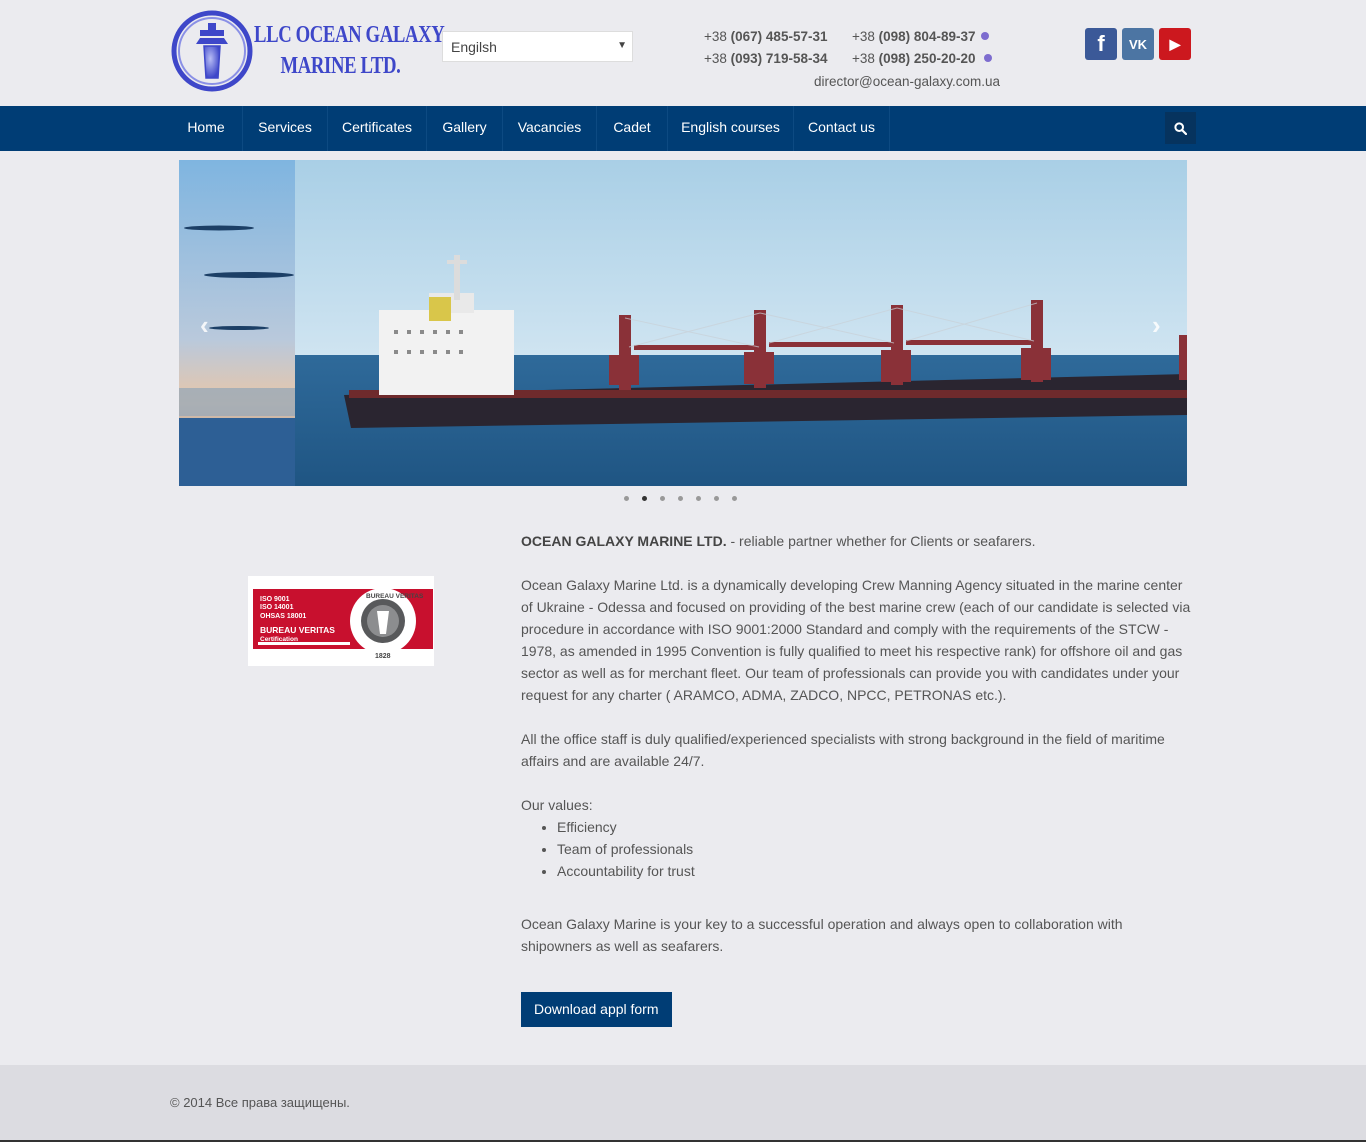  What do you see at coordinates (1175, 44) in the screenshot?
I see `youtube-icon: ▶` at bounding box center [1175, 44].